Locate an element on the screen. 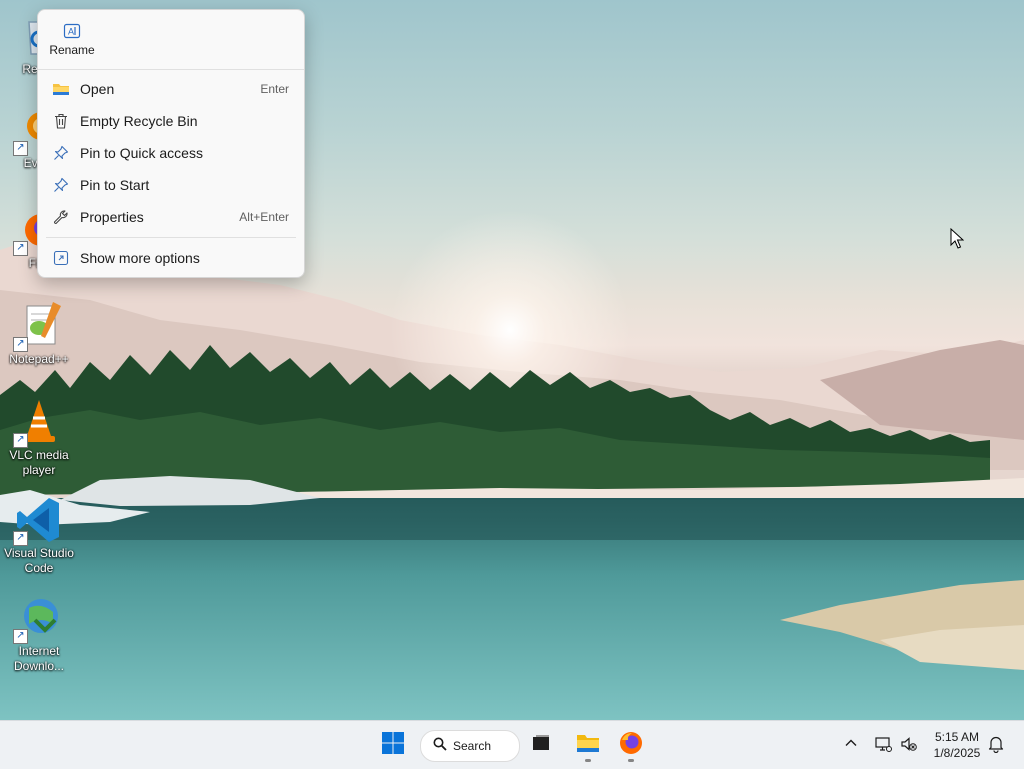 Image resolution: width=1024 pixels, height=769 pixels. chevron-up-icon is located at coordinates (851, 746).